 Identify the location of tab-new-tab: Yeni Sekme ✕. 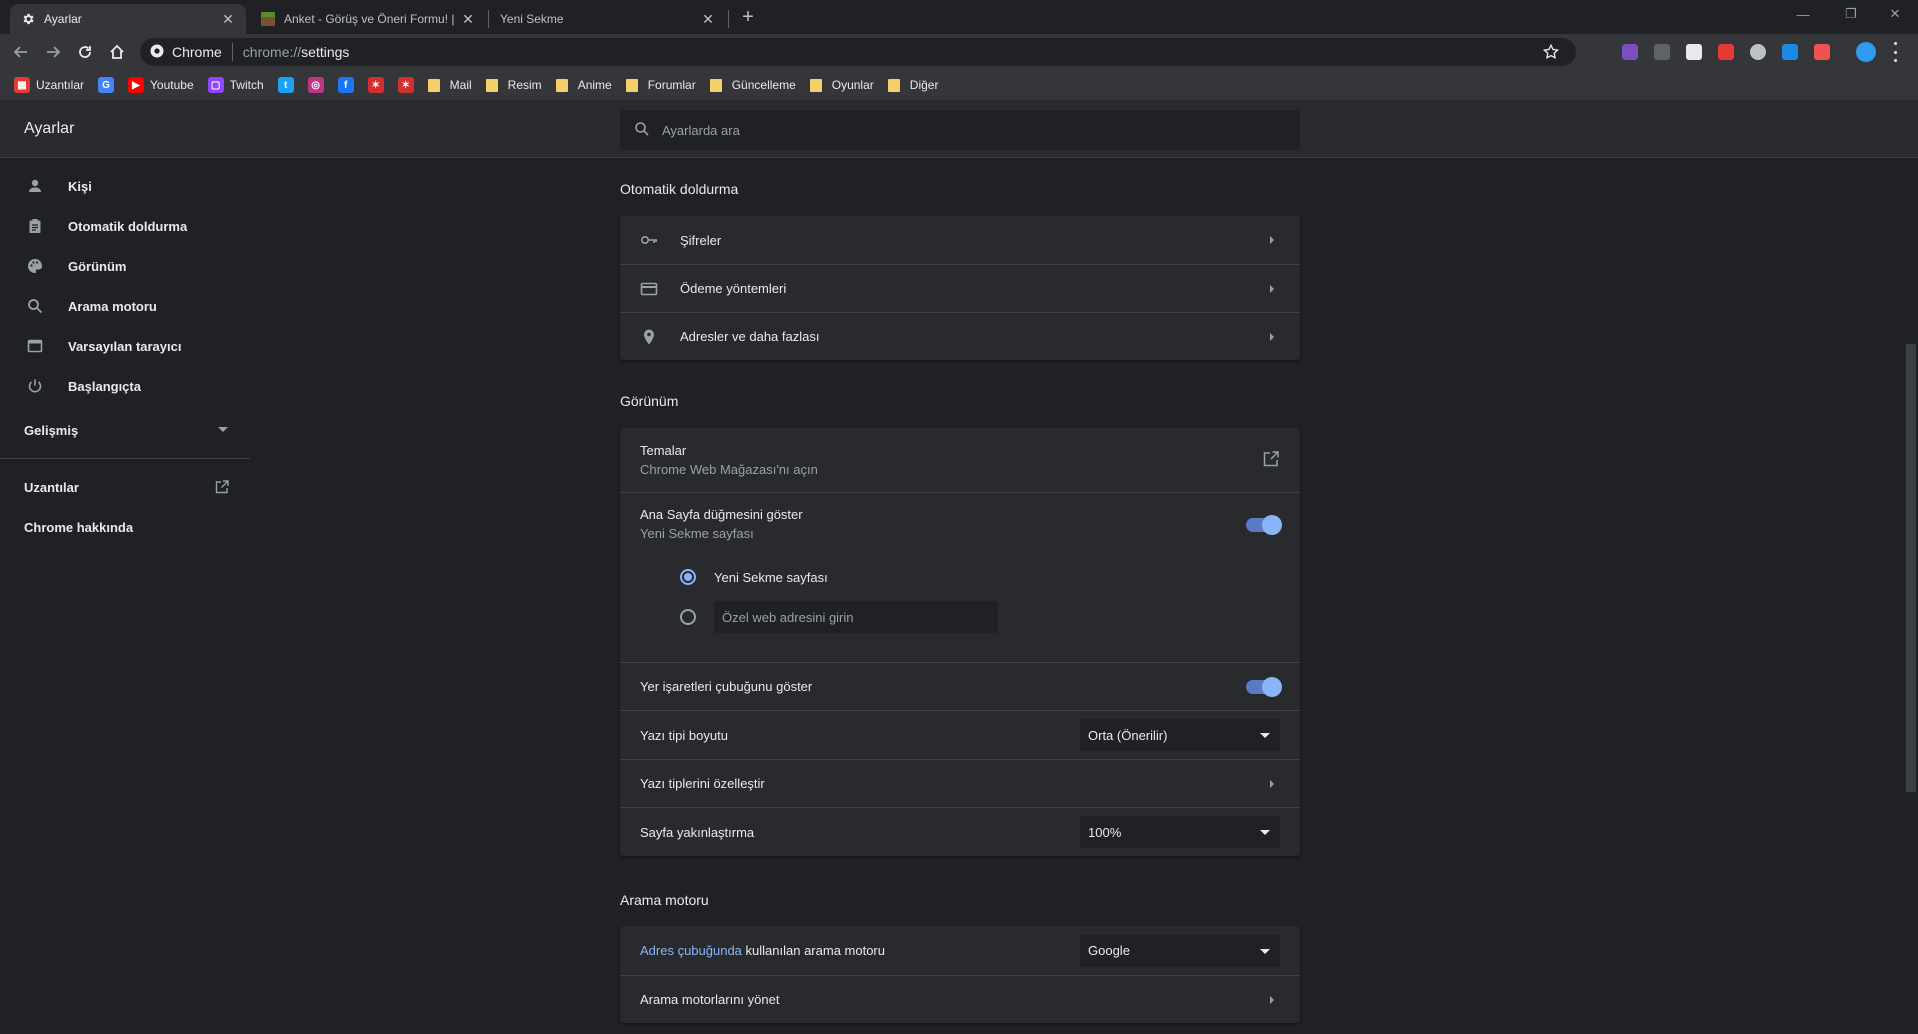
(608, 19).